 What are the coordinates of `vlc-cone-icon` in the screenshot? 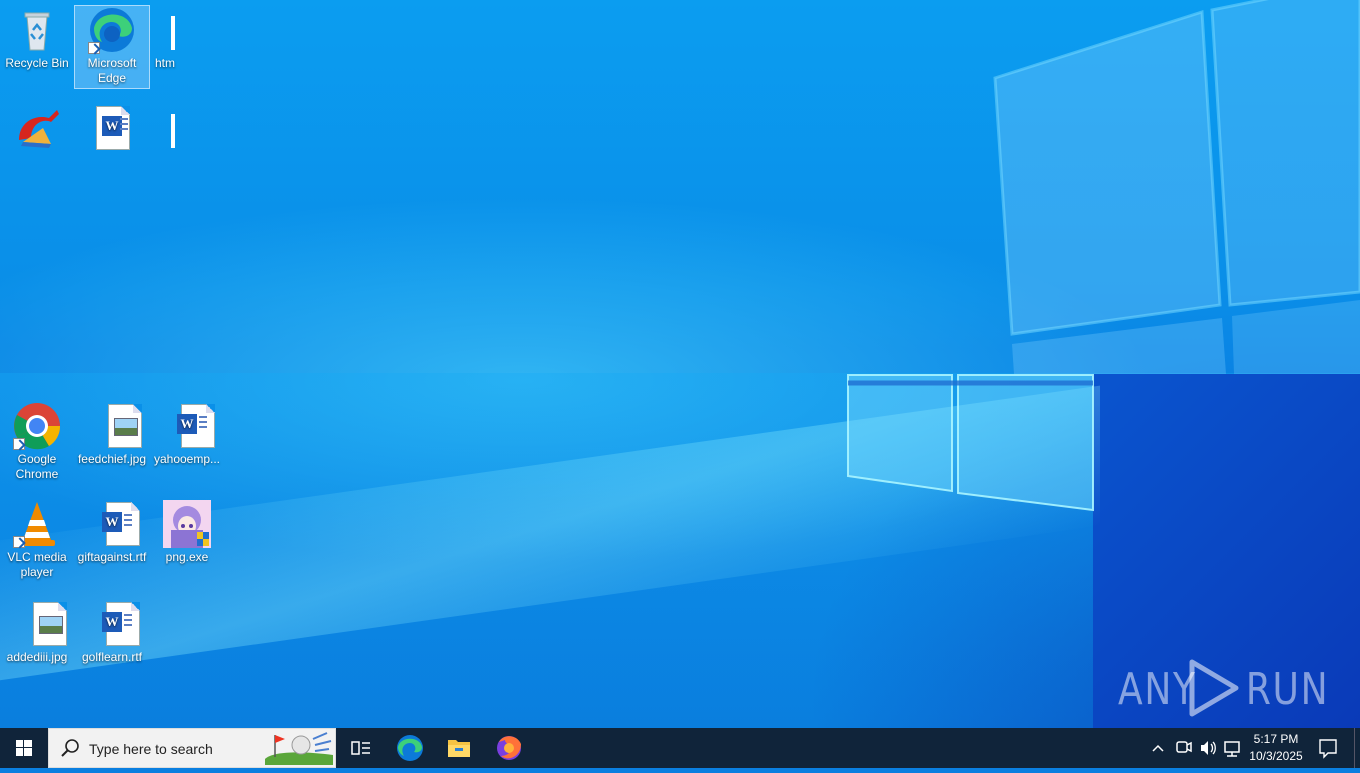 It's located at (37, 524).